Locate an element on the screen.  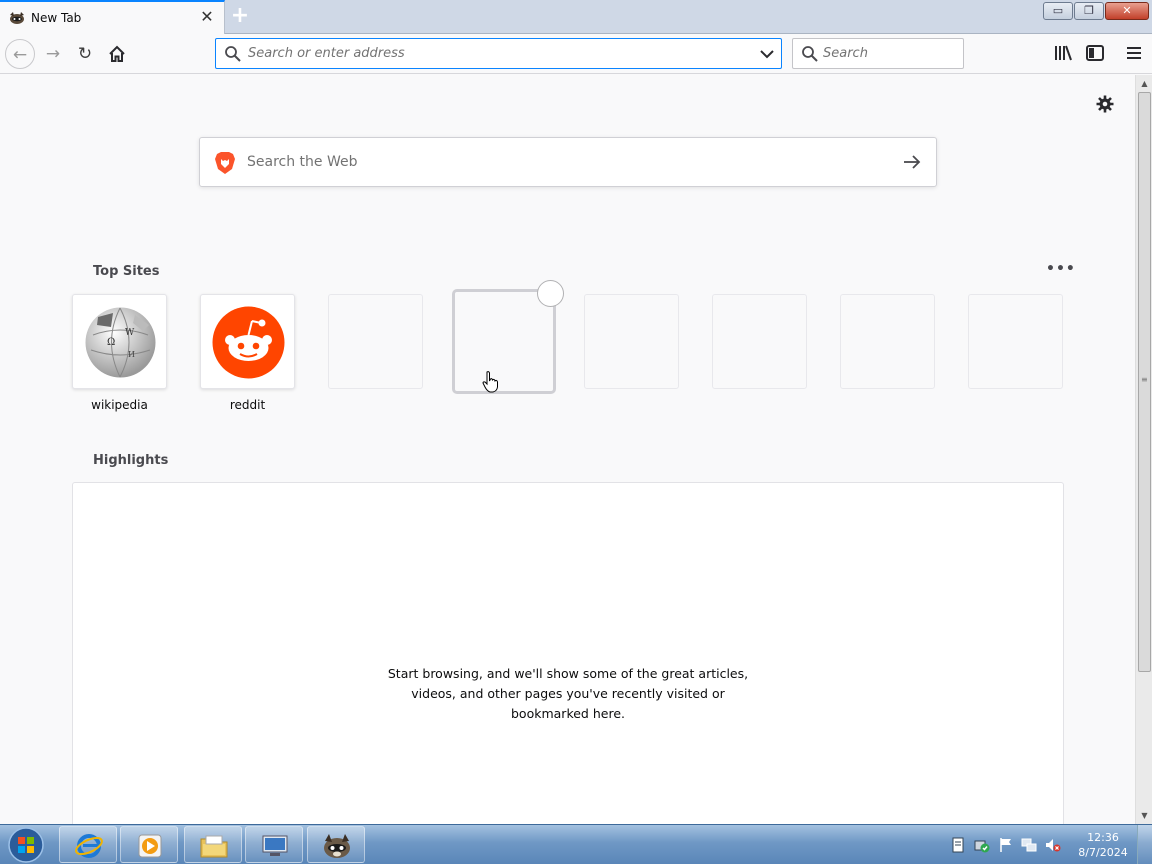
clock-date: 8/7/2024 is located at coordinates (1103, 852).